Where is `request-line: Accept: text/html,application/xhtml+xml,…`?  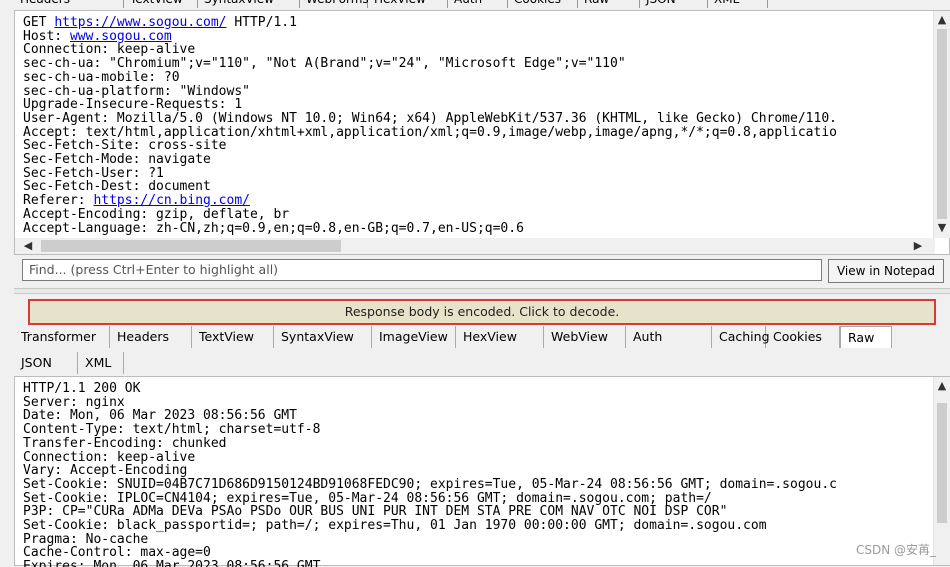 request-line: Accept: text/html,application/xhtml+xml,… is located at coordinates (476, 132).